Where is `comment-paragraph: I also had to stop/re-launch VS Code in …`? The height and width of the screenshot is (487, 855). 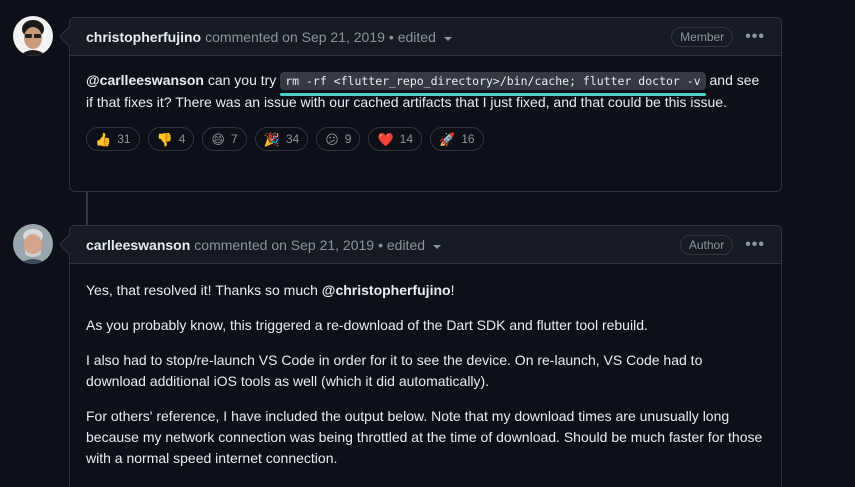
comment-paragraph: I also had to stop/re-launch VS Code in … is located at coordinates (394, 370).